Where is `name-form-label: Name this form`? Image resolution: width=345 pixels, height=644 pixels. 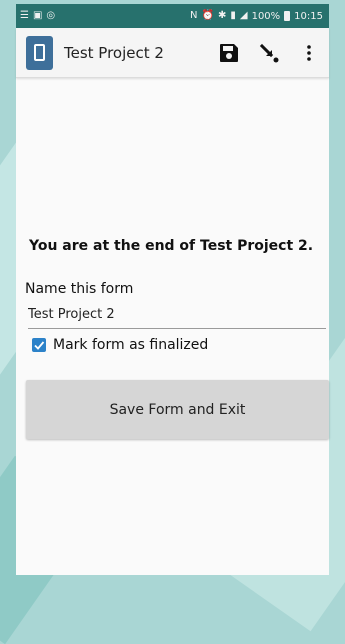
name-form-label: Name this form is located at coordinates (79, 289).